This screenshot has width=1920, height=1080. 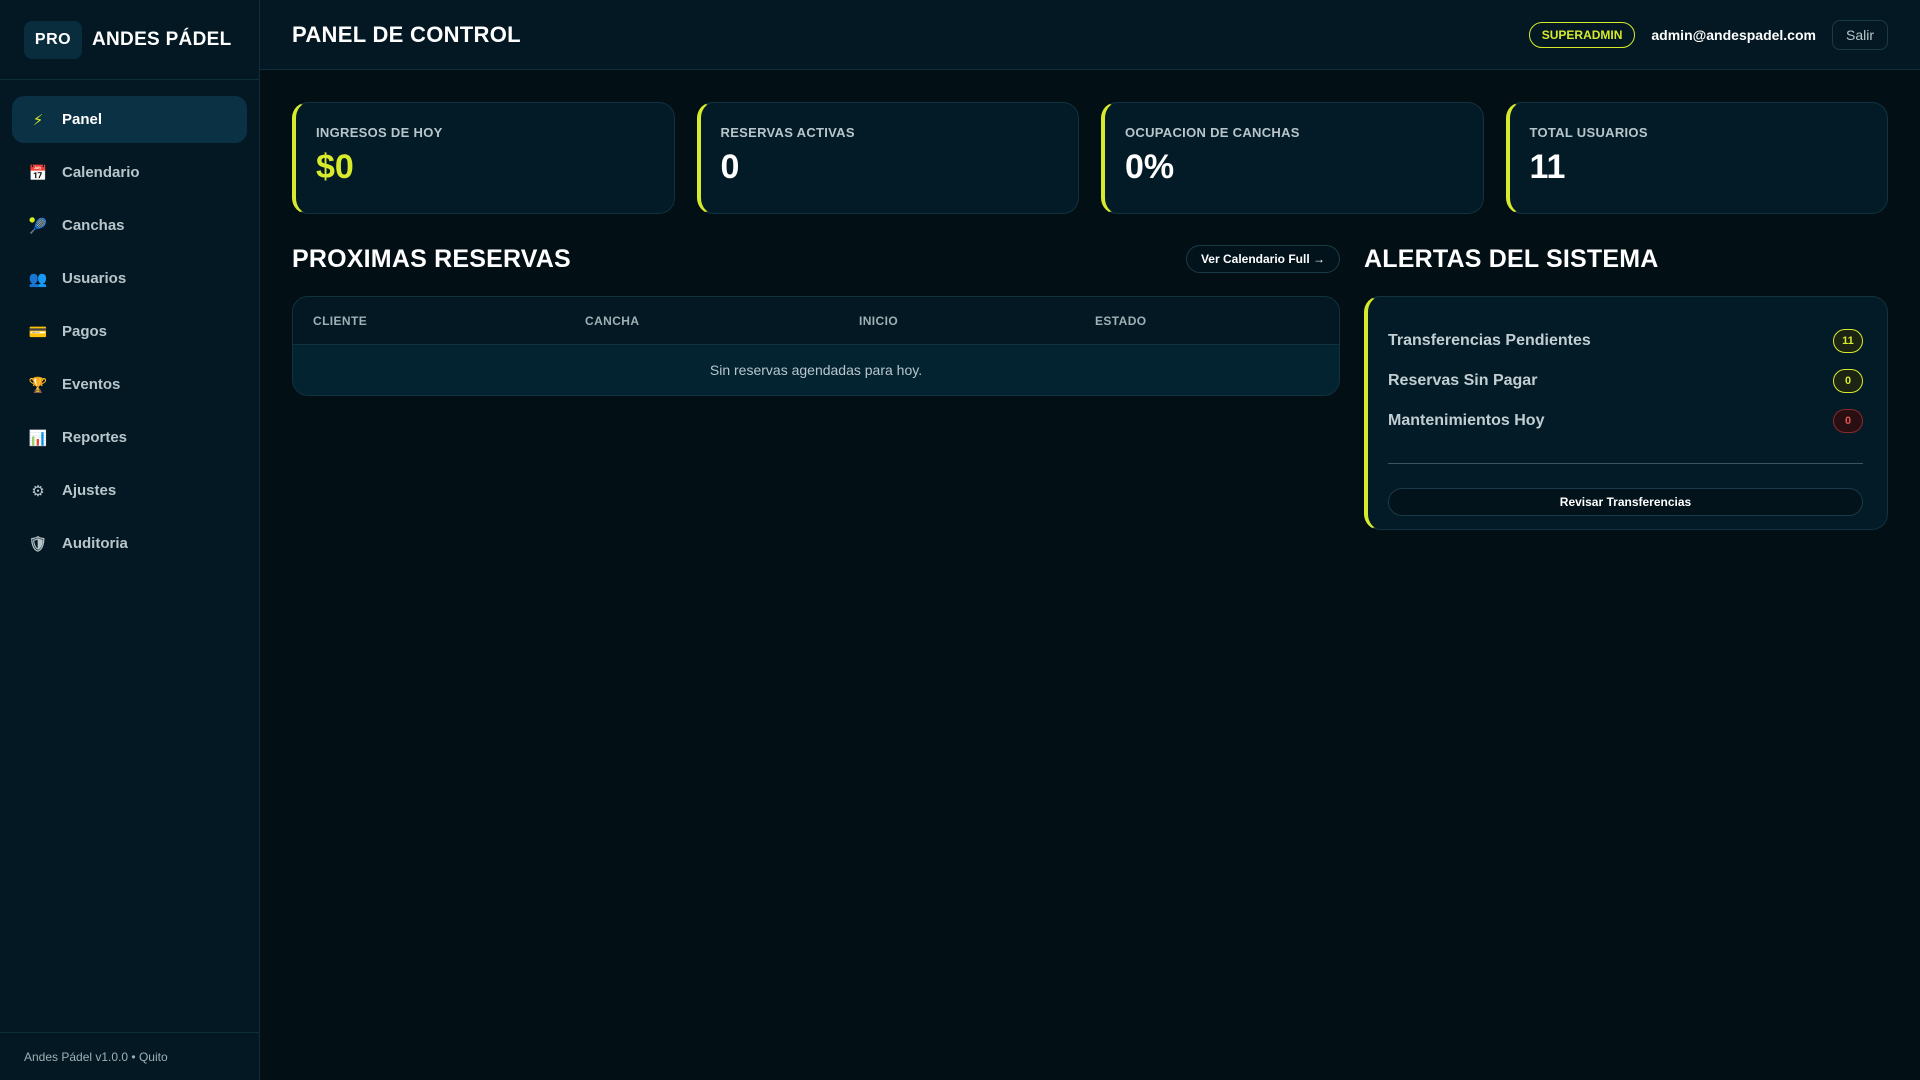 What do you see at coordinates (94, 278) in the screenshot?
I see `sidebar-item-label: Usuarios` at bounding box center [94, 278].